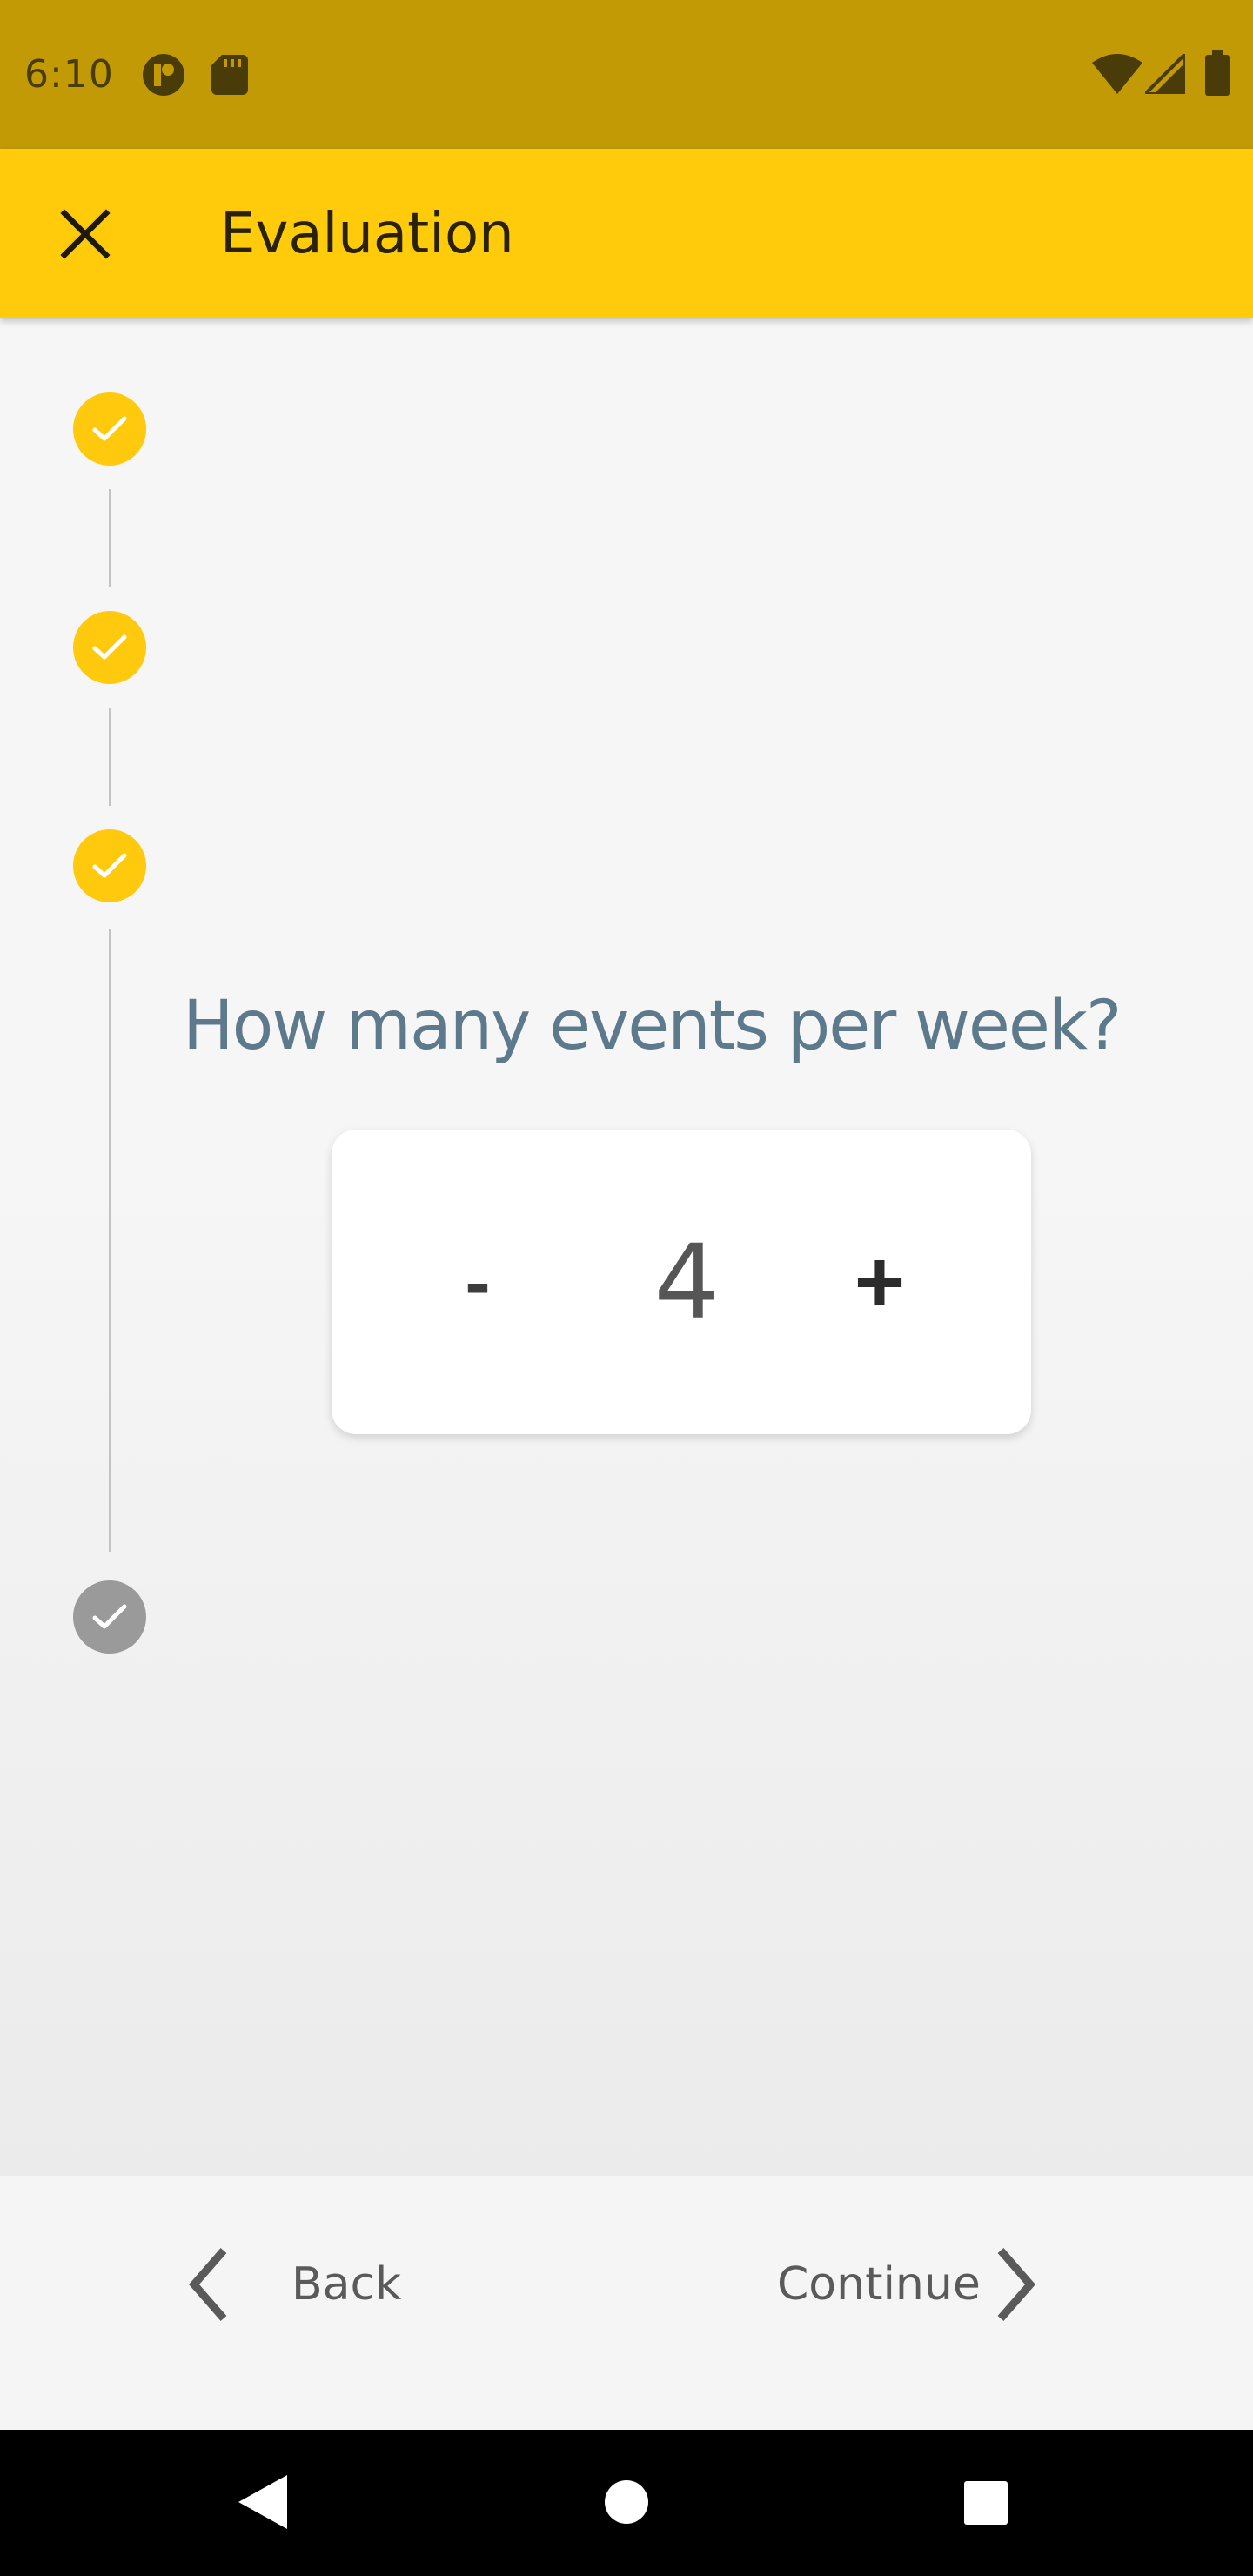  What do you see at coordinates (1117, 74) in the screenshot?
I see `wifi-icon` at bounding box center [1117, 74].